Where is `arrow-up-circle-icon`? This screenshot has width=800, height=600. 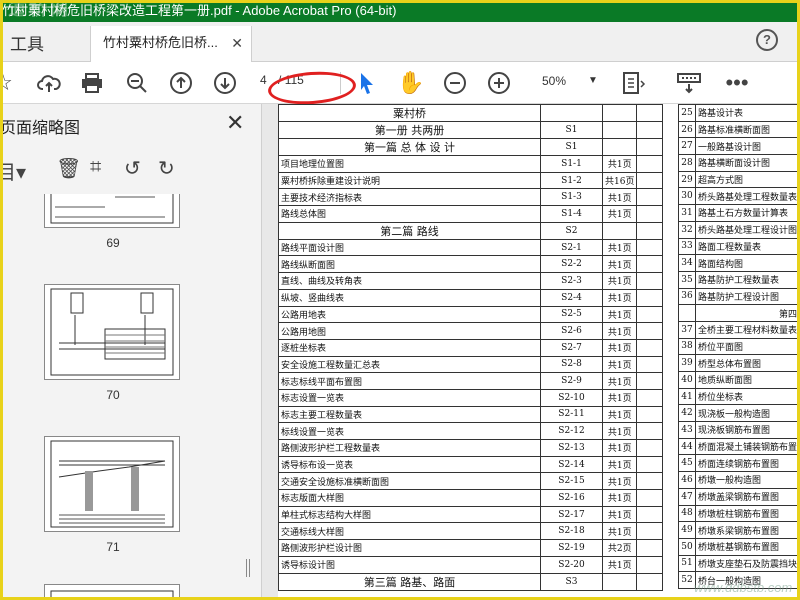
arrow-up-circle-icon is located at coordinates (181, 83).